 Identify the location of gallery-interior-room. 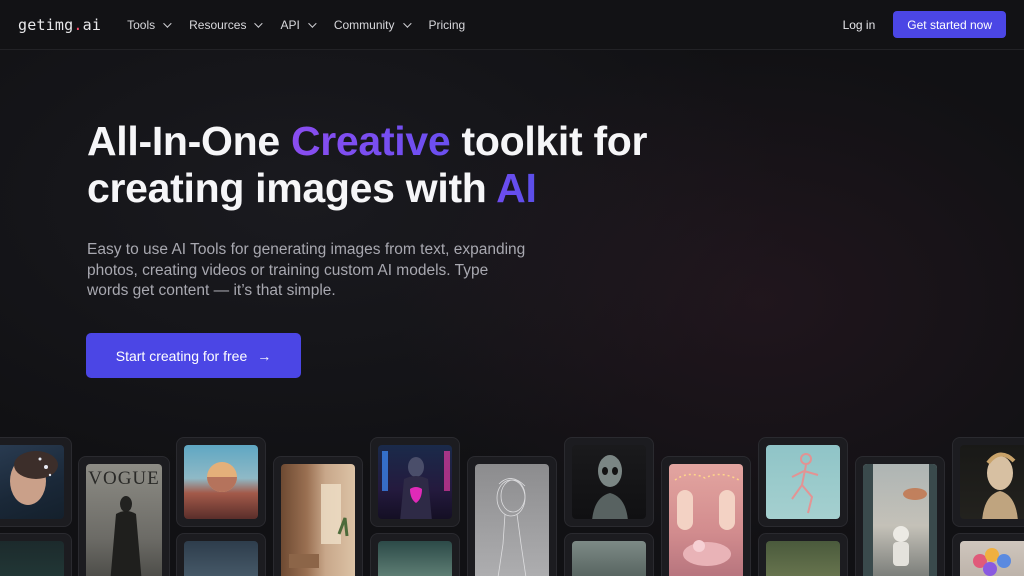
(318, 520).